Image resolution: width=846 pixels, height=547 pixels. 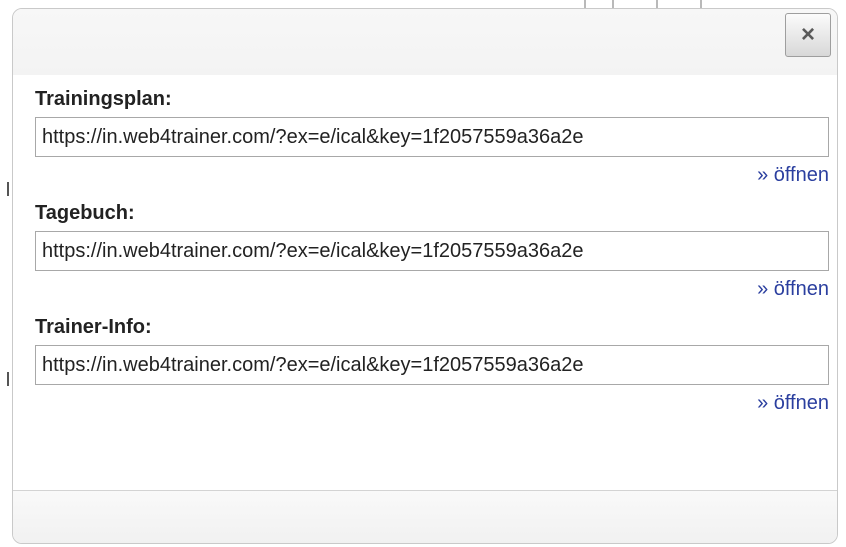 What do you see at coordinates (793, 175) in the screenshot?
I see `trainingsplan-open-link: » öffnen` at bounding box center [793, 175].